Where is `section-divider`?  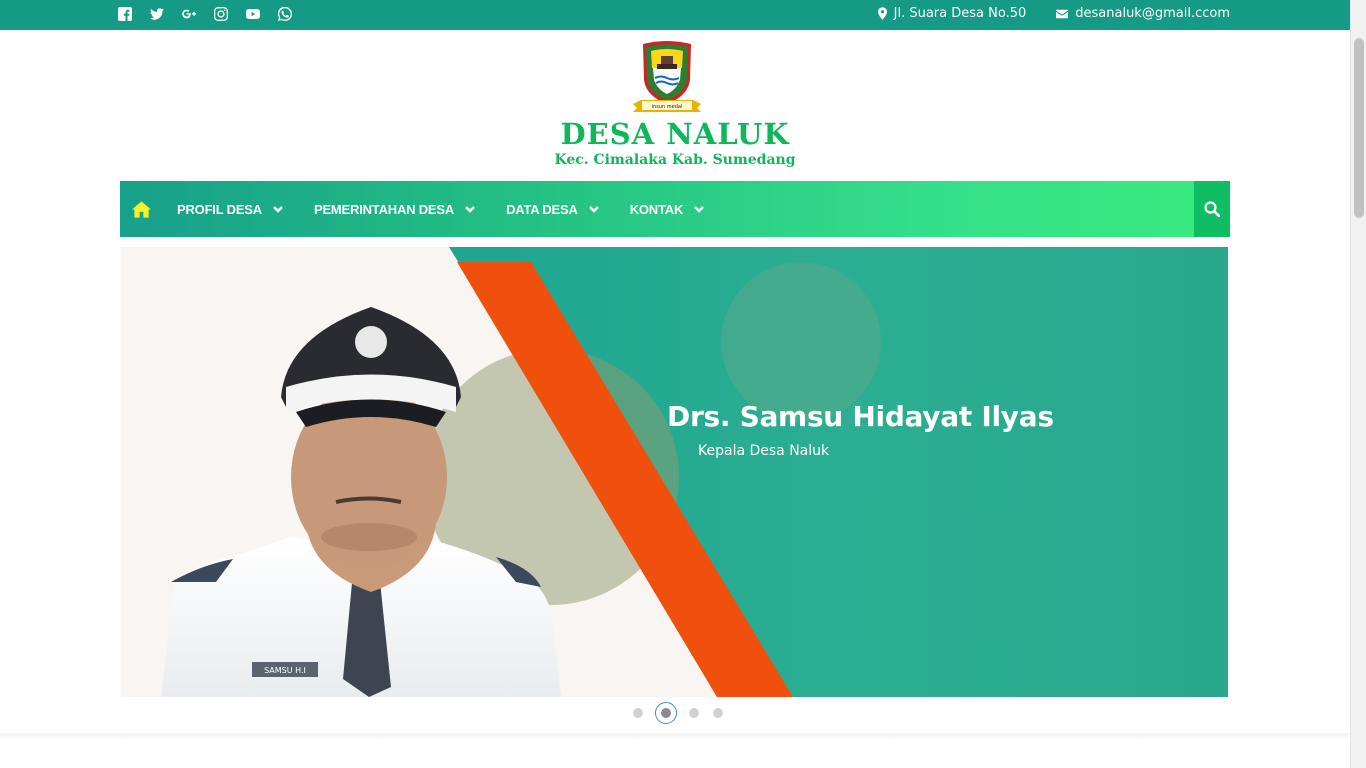
section-divider is located at coordinates (675, 737).